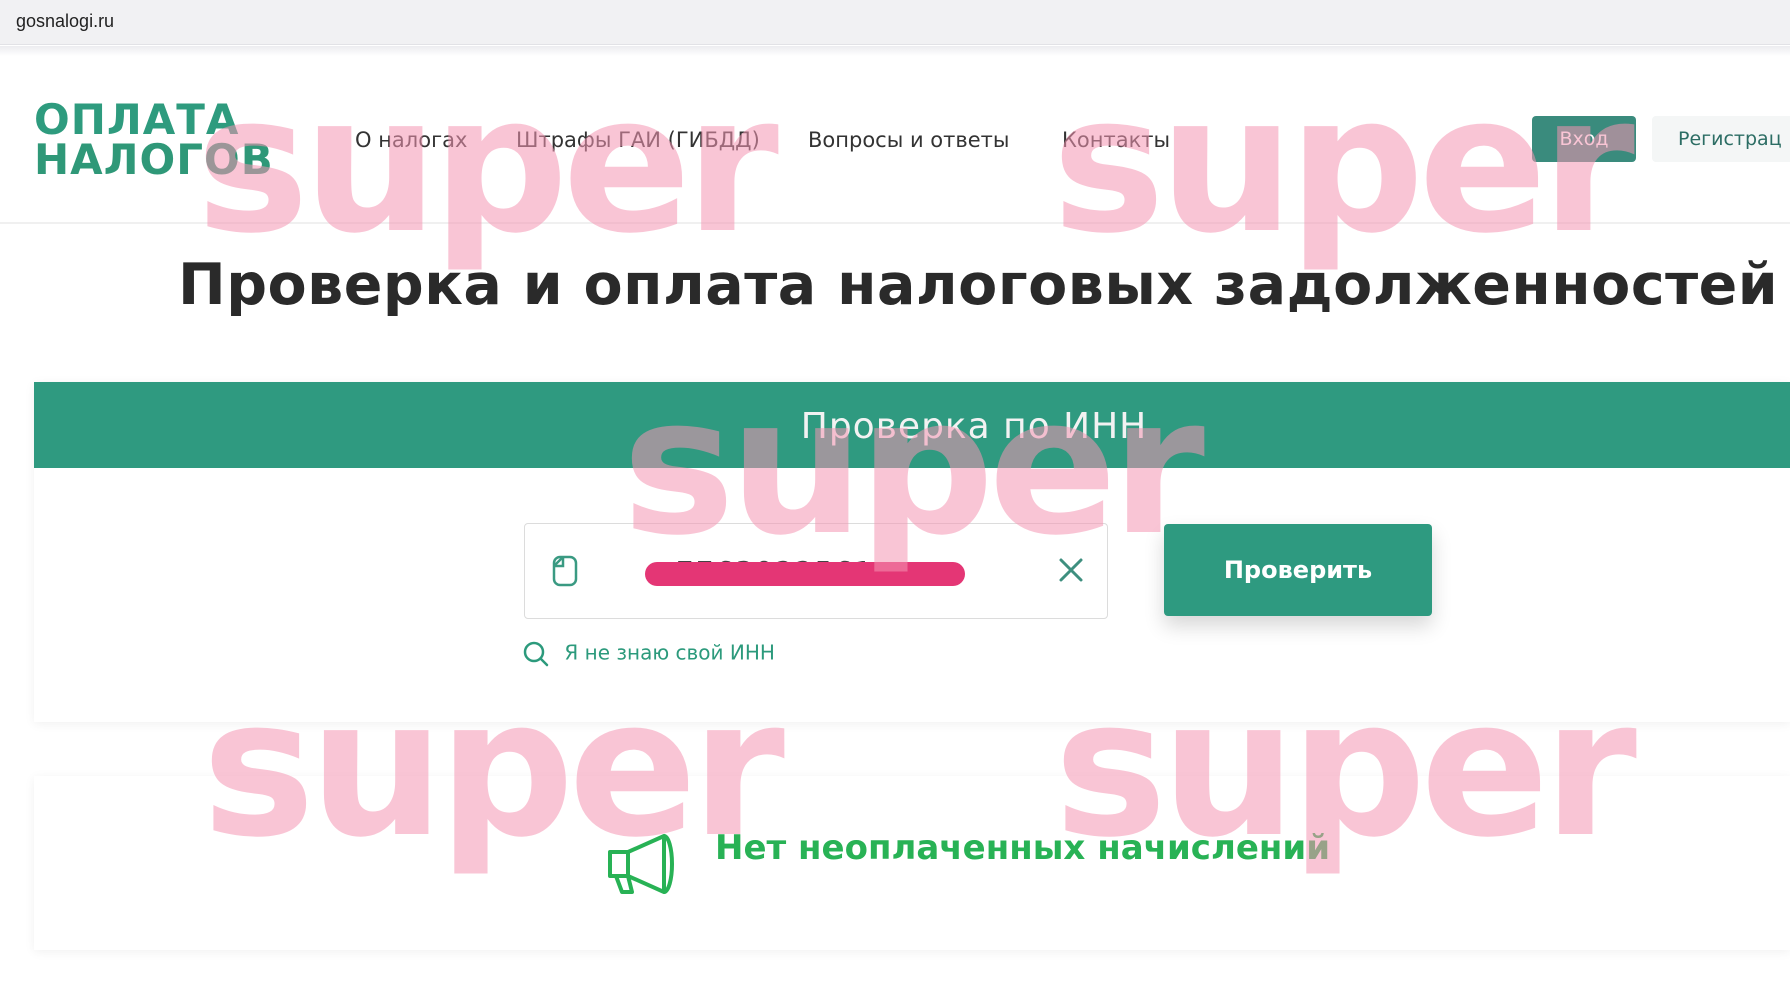 This screenshot has height=1007, width=1790. I want to click on dont-know-inn-label: Я не знаю свой ИНН, so click(669, 652).